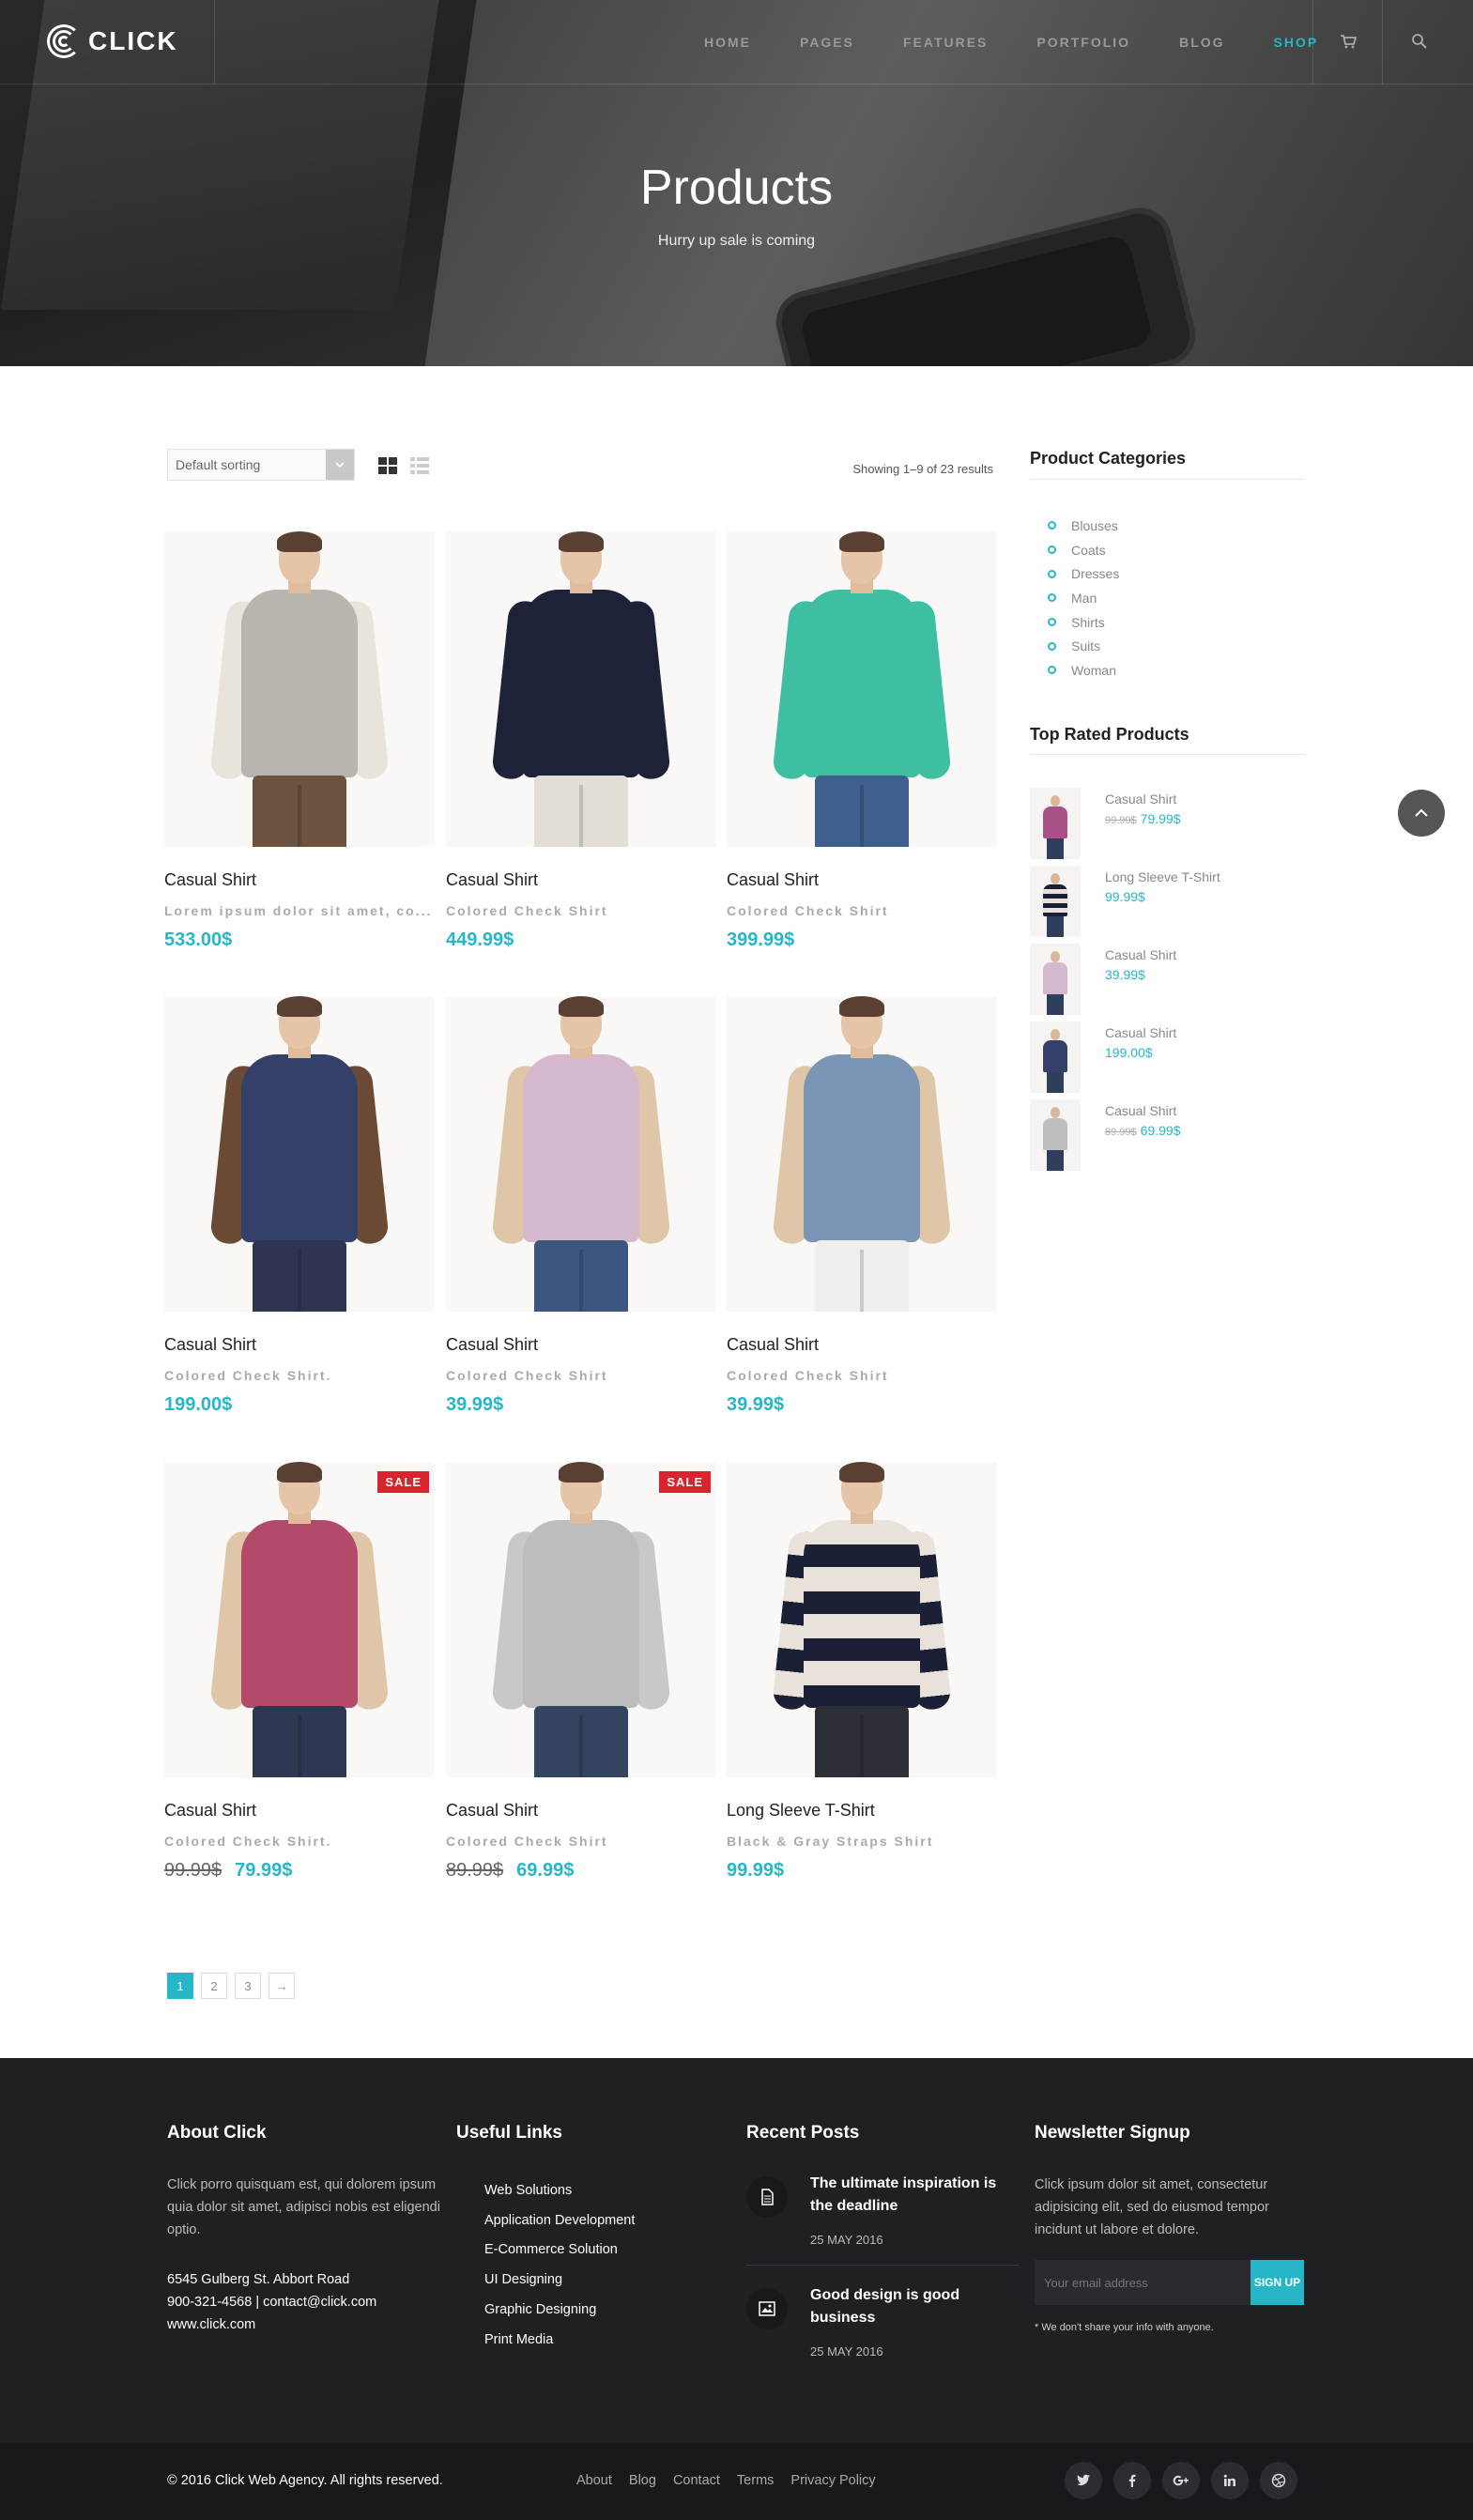 This screenshot has height=2520, width=1473. Describe the element at coordinates (198, 940) in the screenshot. I see `product-price: 533.00$` at that location.